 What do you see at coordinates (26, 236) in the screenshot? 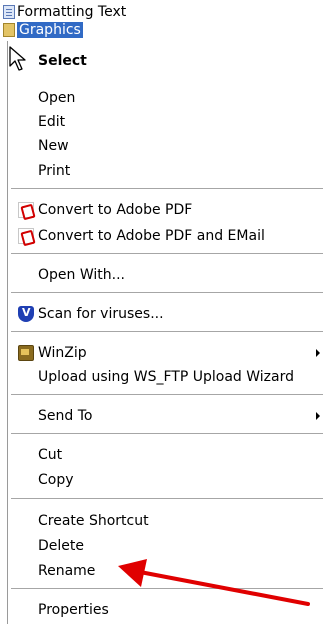
I see `pdf-email-icon` at bounding box center [26, 236].